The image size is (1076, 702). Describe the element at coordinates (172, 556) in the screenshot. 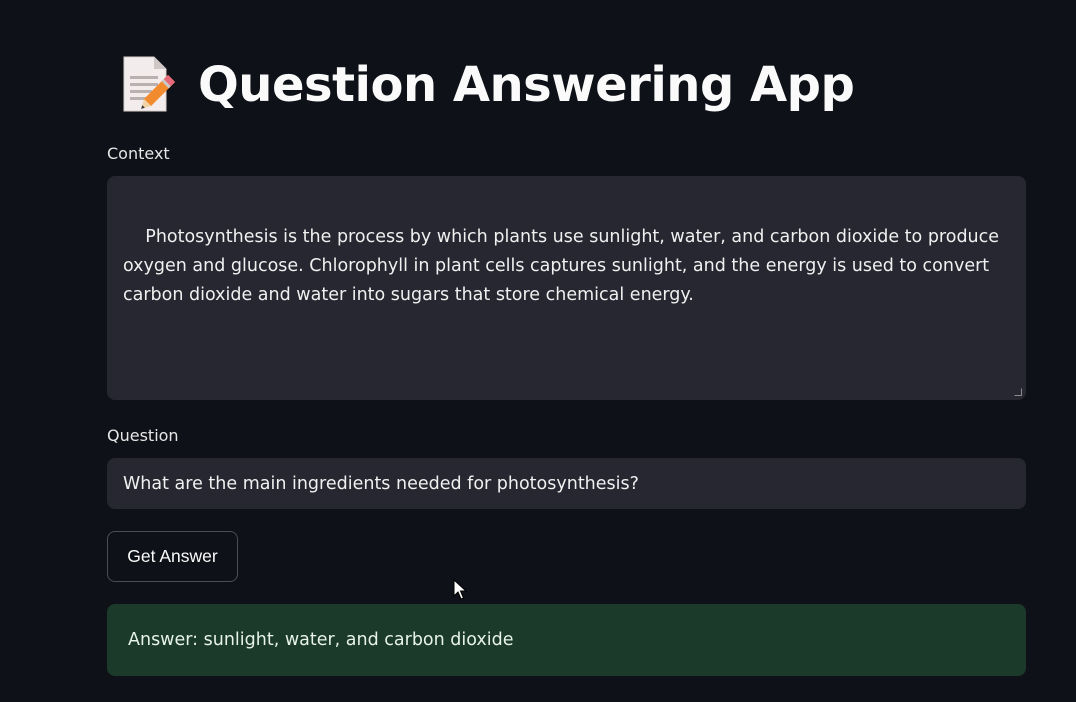

I see `get-answer-button: Get Answer` at that location.